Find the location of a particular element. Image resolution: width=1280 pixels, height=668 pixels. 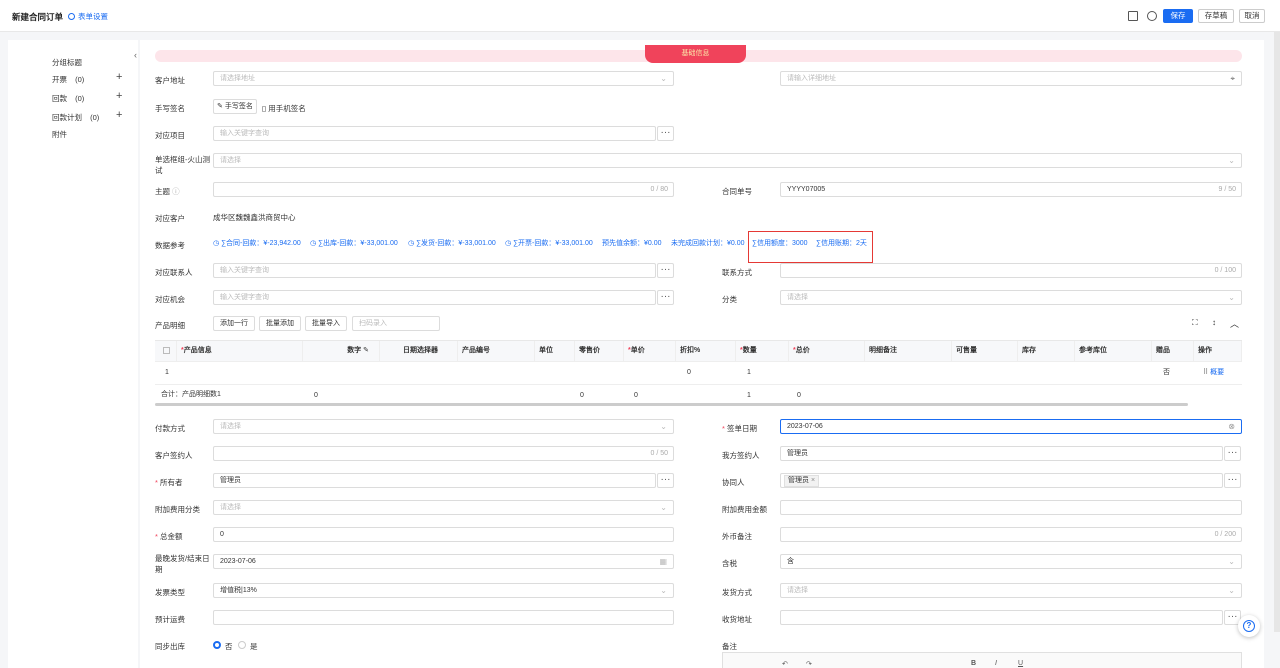

cancel-button: 取消 is located at coordinates (1252, 16).